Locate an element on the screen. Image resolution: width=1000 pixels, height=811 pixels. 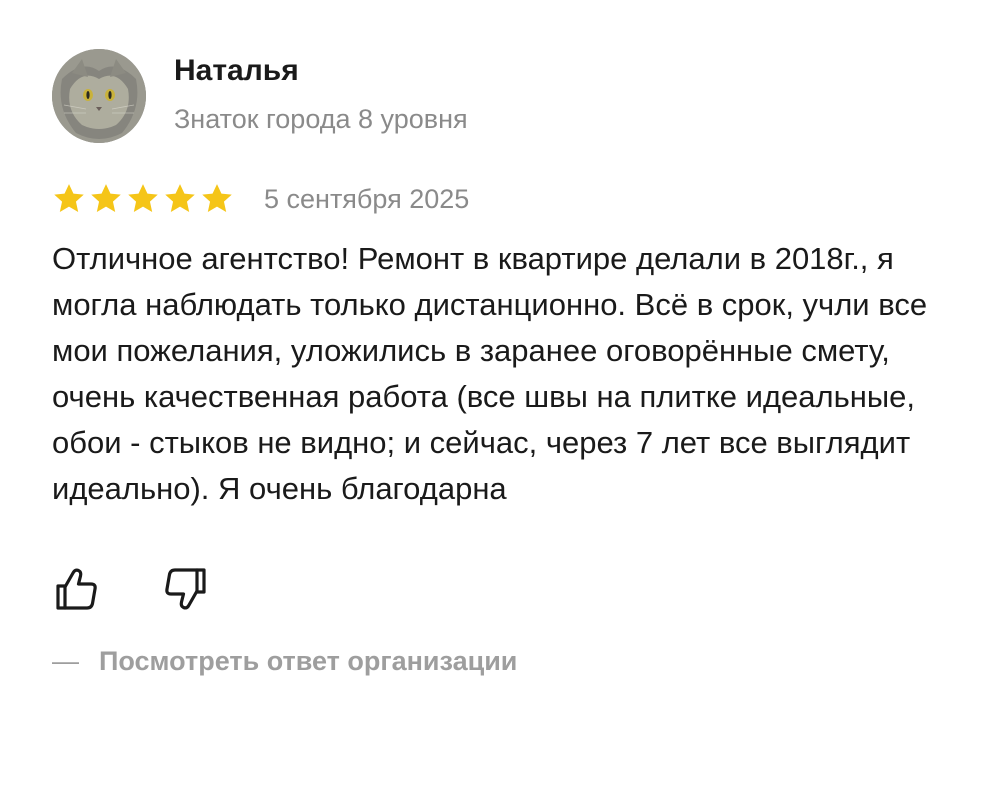
cat-photo-avatar-icon is located at coordinates (99, 96).